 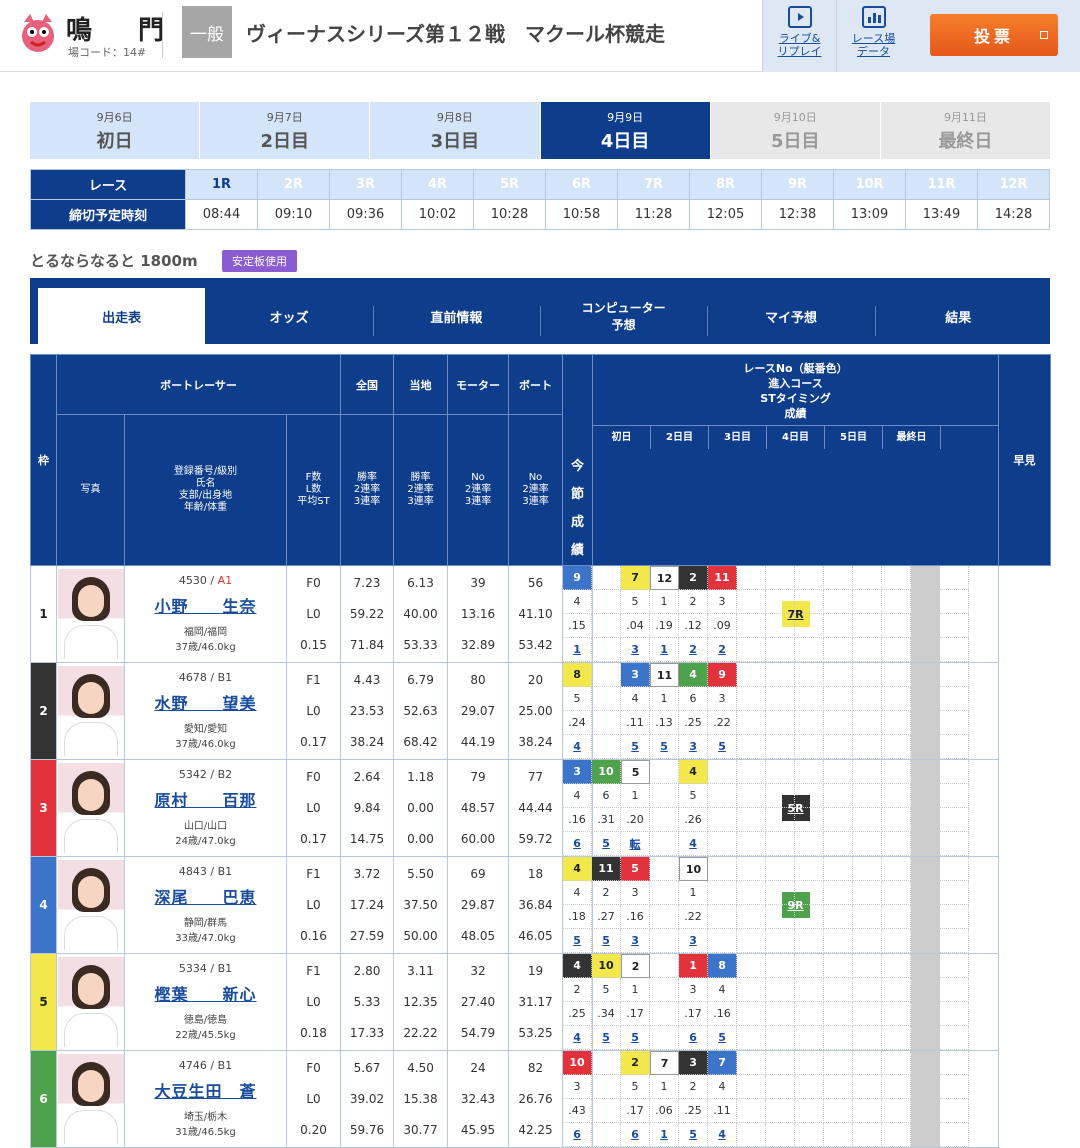 I want to click on race-tab-9R: 9R, so click(x=797, y=184).